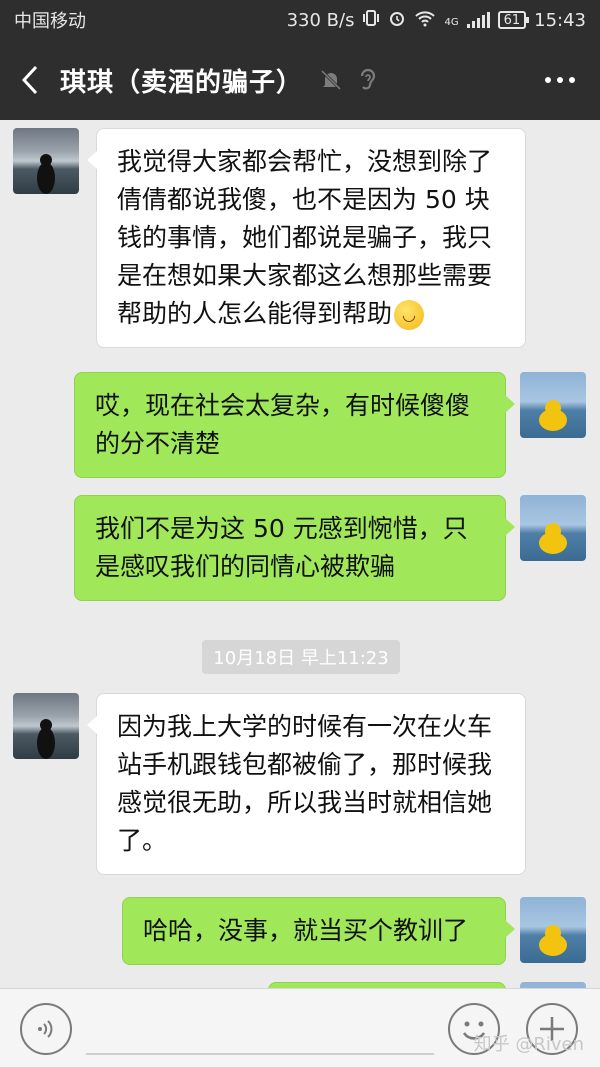 Image resolution: width=600 pixels, height=1067 pixels. I want to click on battery-icon: 61, so click(513, 20).